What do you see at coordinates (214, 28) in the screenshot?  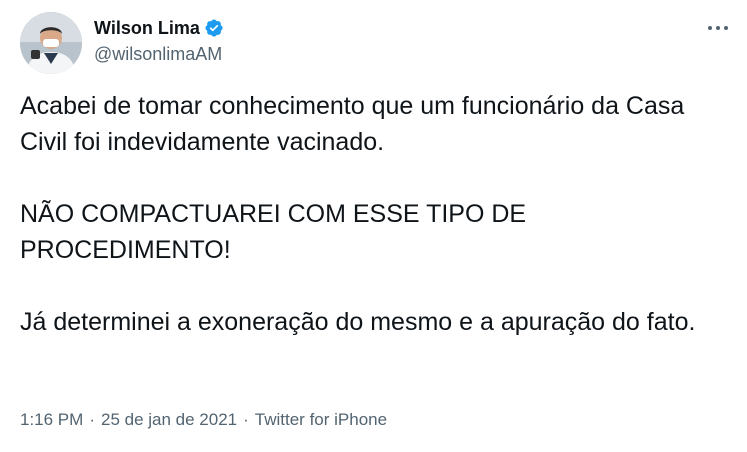 I see `verified-badge-icon` at bounding box center [214, 28].